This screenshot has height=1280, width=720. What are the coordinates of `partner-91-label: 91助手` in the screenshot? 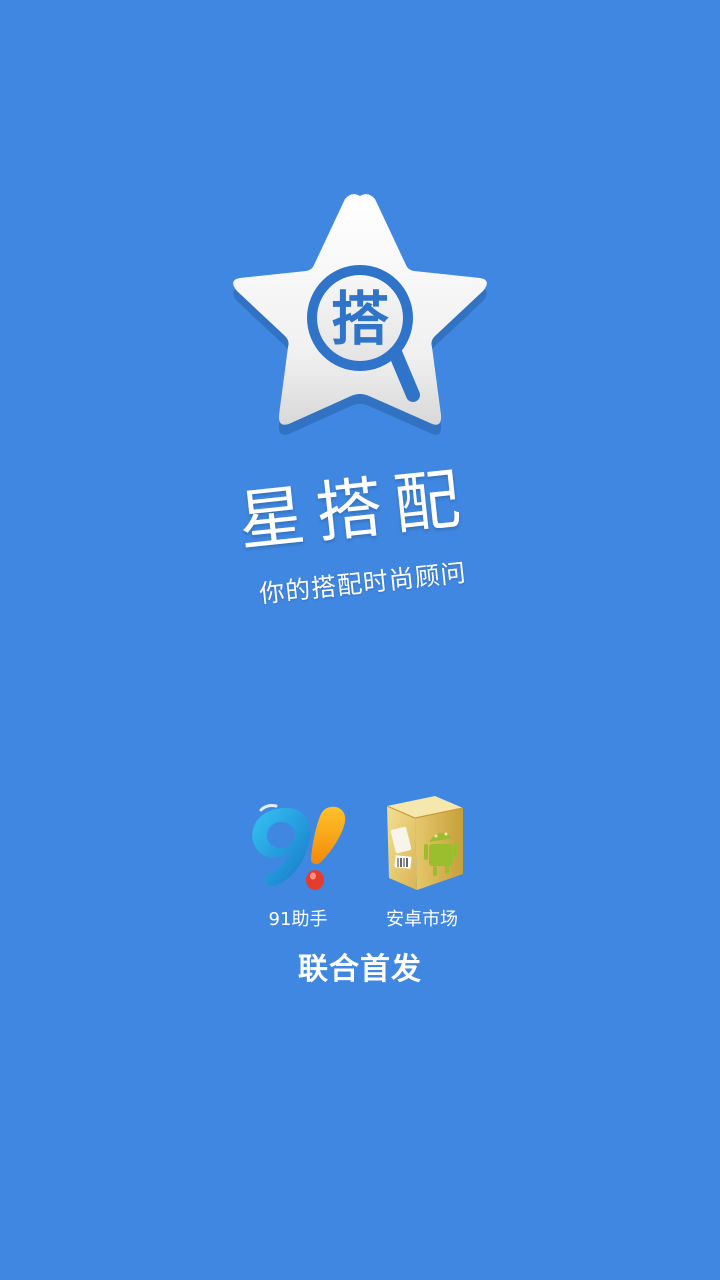 It's located at (298, 919).